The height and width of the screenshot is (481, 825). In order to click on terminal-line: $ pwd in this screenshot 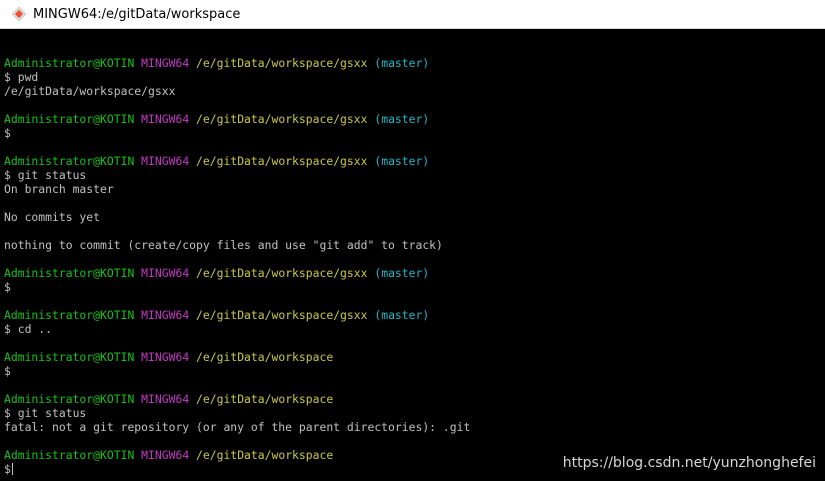, I will do `click(414, 77)`.